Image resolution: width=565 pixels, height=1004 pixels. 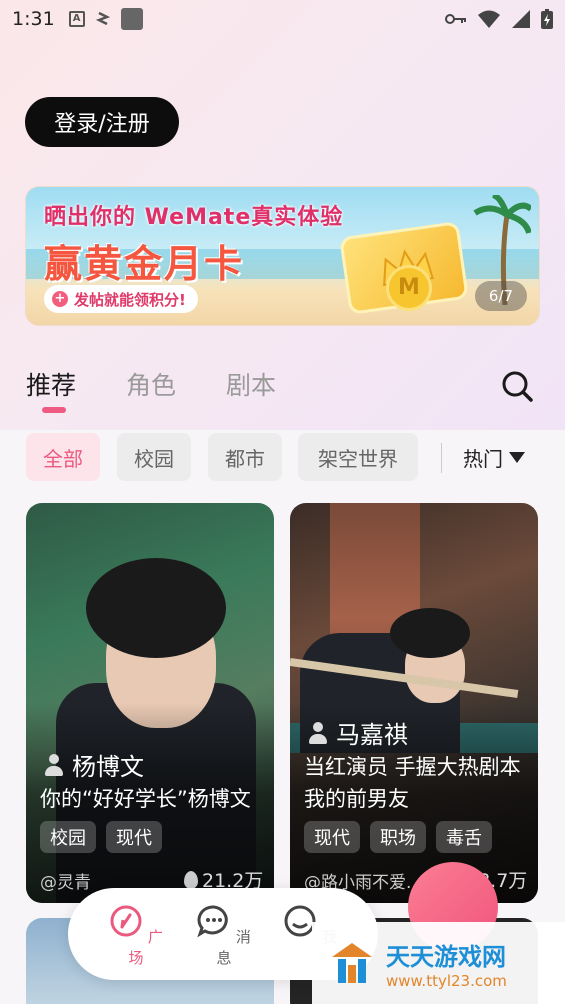 What do you see at coordinates (194, 217) in the screenshot?
I see `banner-headline: 晒出你的 WeMate真实体验` at bounding box center [194, 217].